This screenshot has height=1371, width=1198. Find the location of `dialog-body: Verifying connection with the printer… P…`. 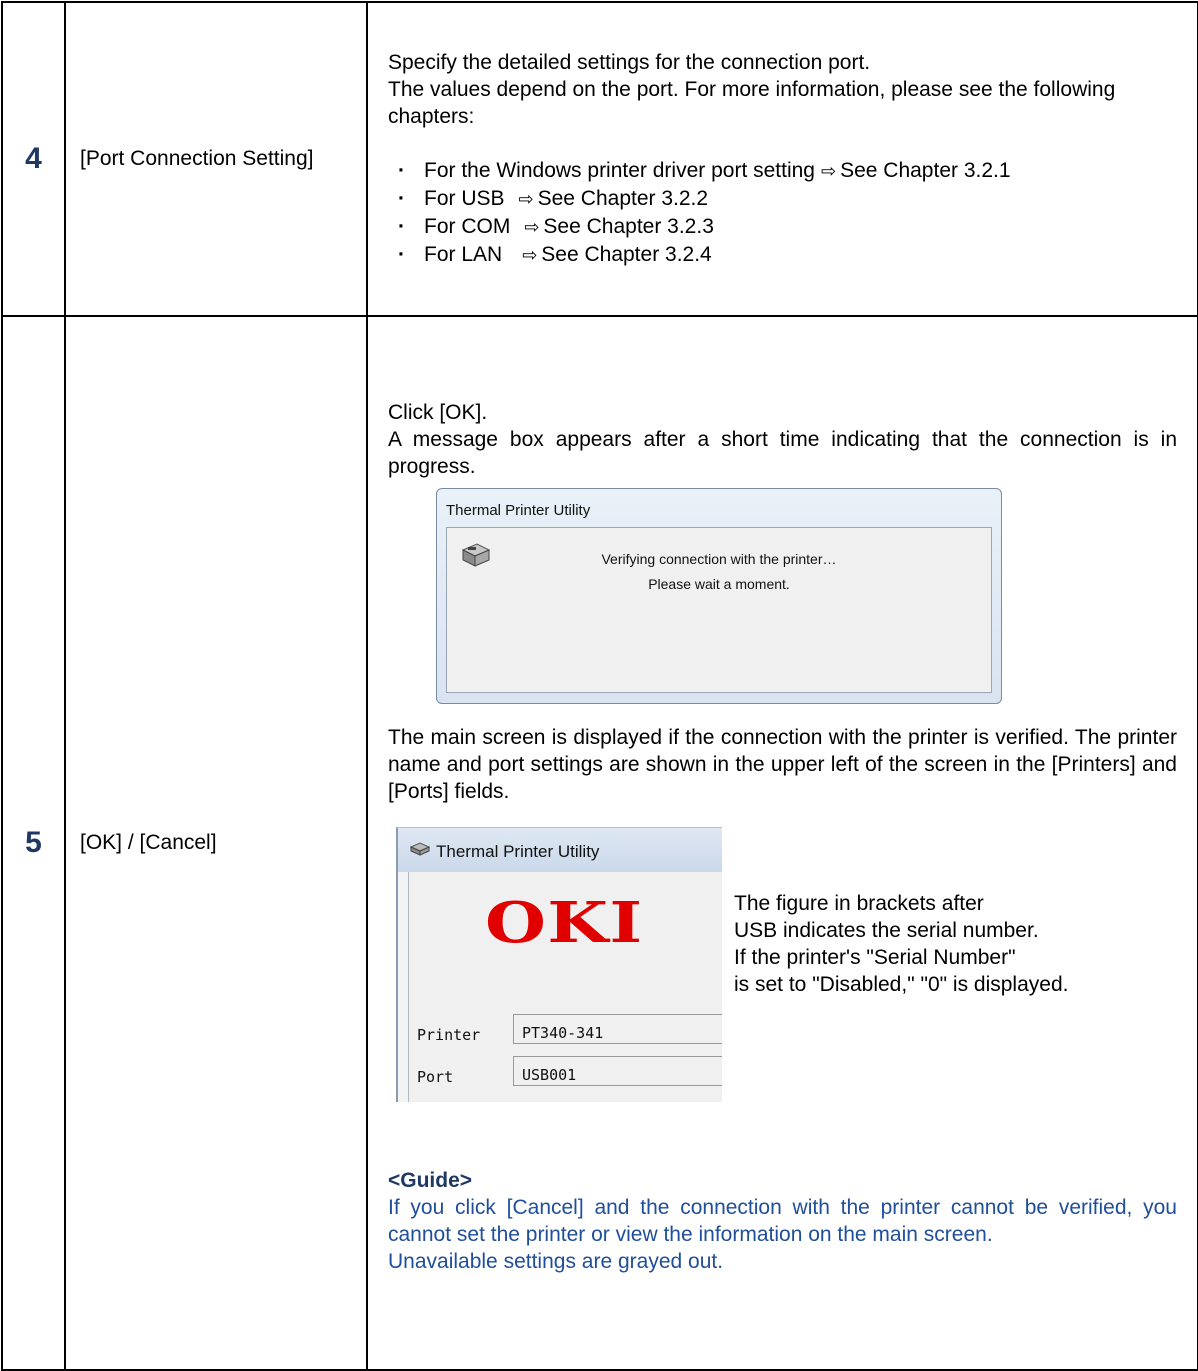

dialog-body: Verifying connection with the printer… P… is located at coordinates (719, 610).